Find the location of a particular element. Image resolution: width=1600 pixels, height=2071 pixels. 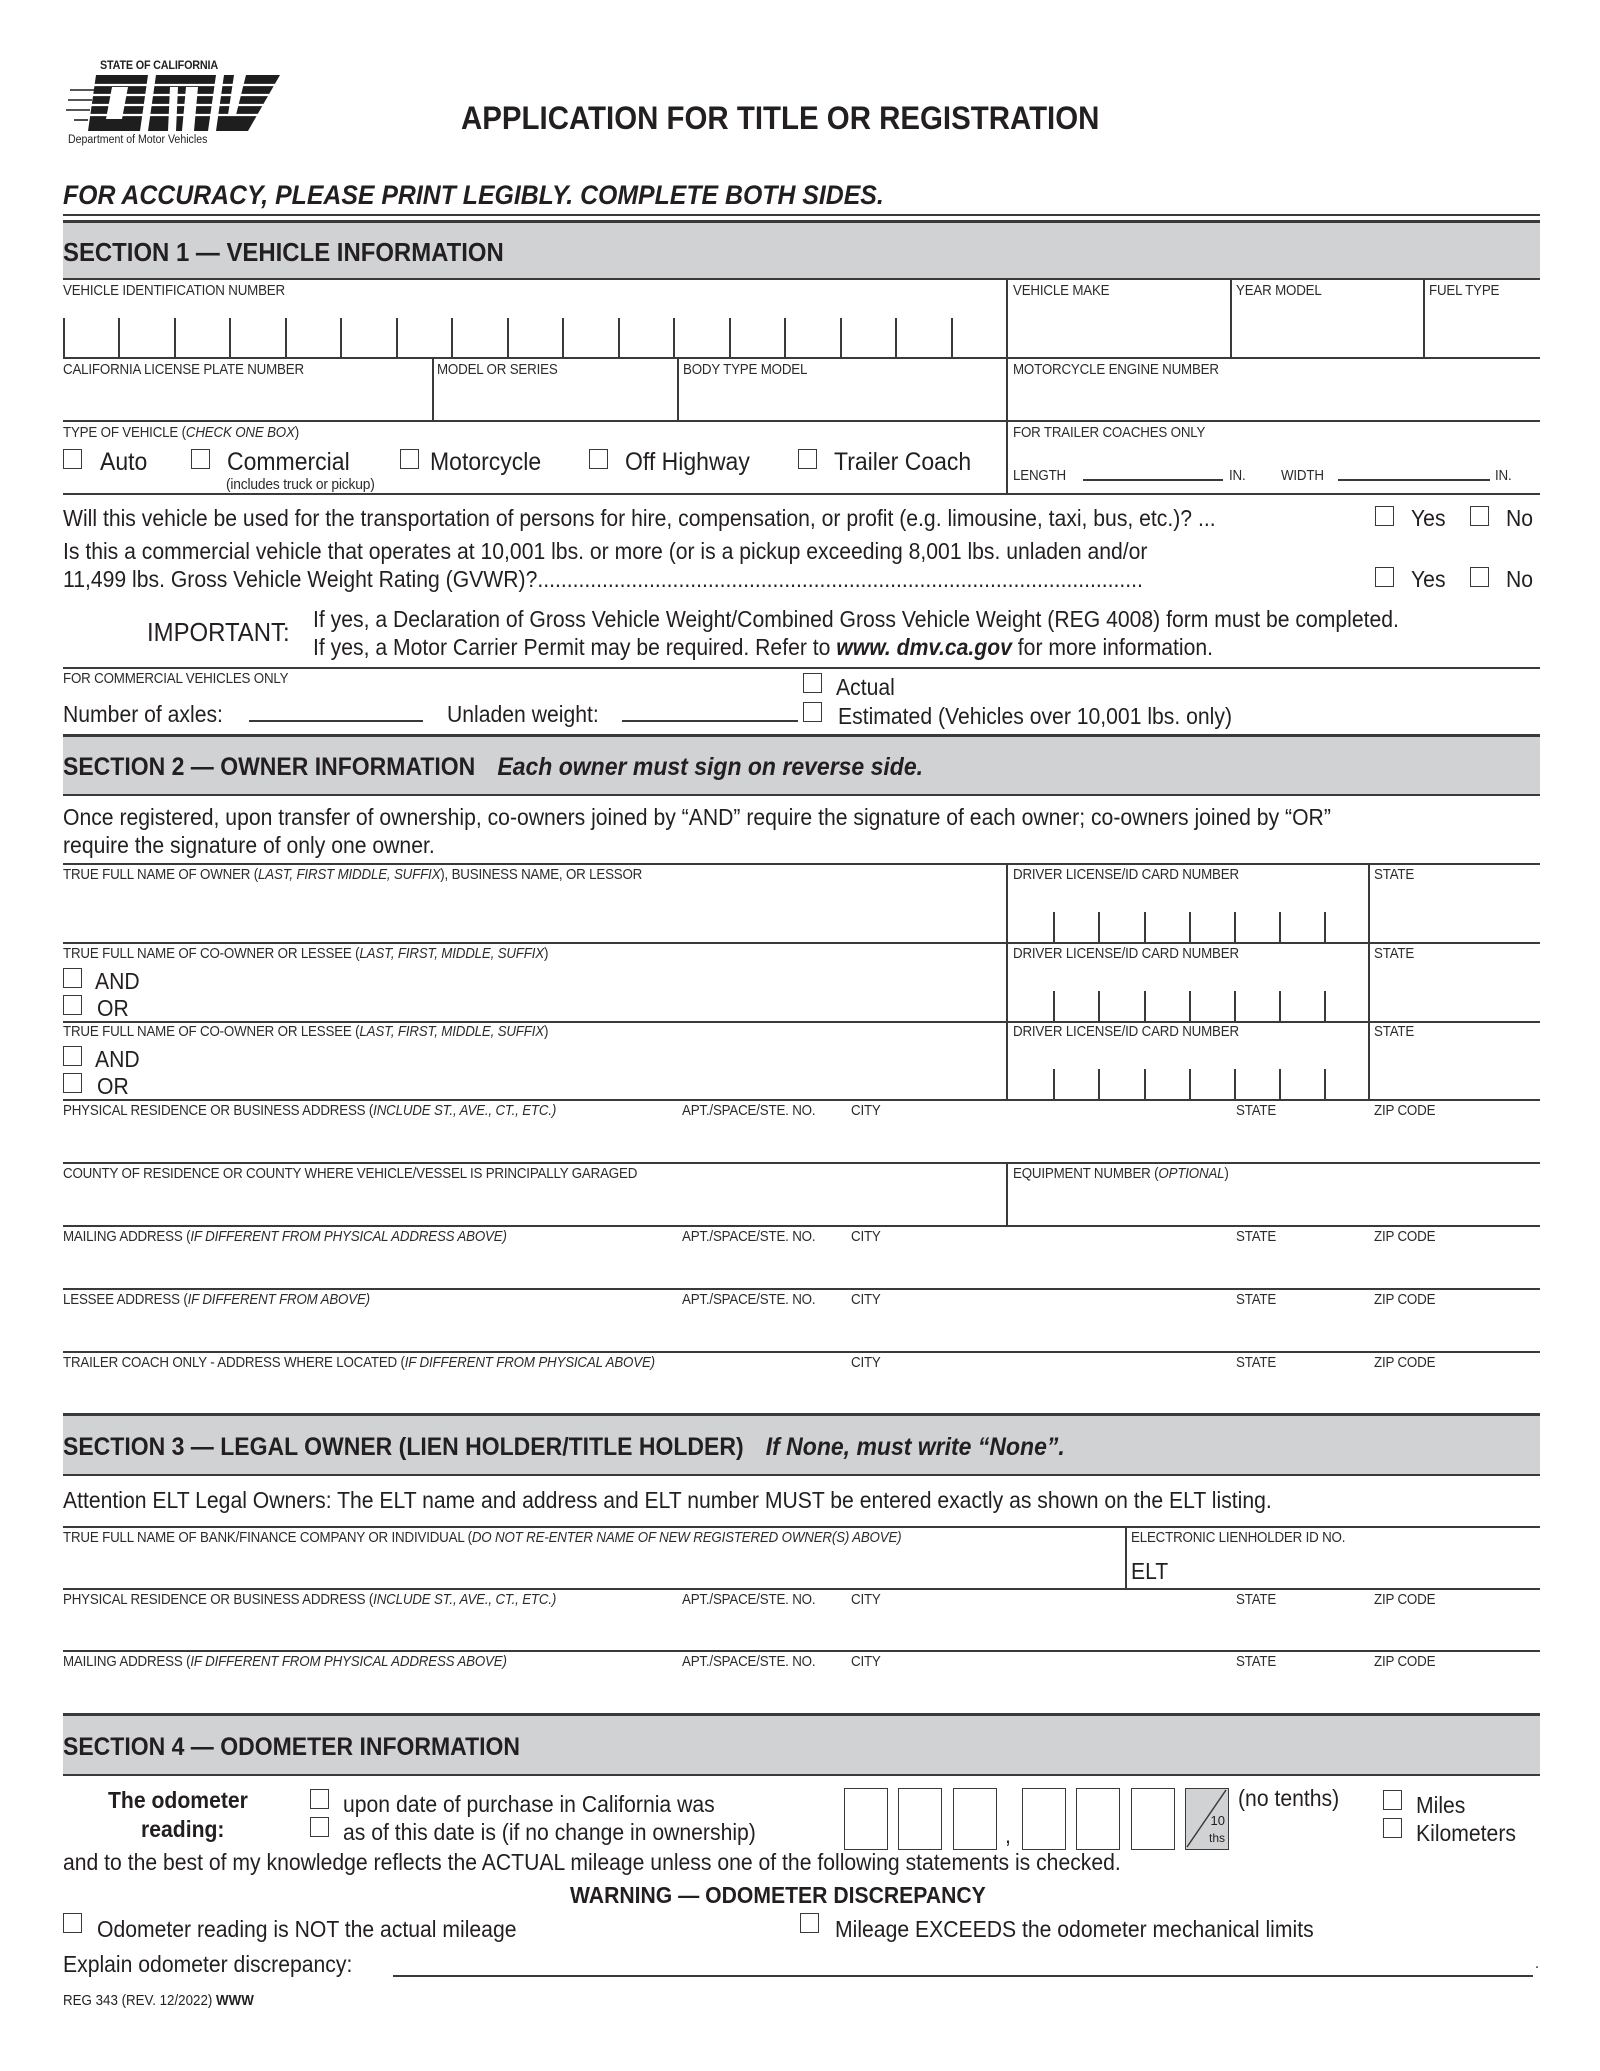

miles-checkbox is located at coordinates (1392, 1800).